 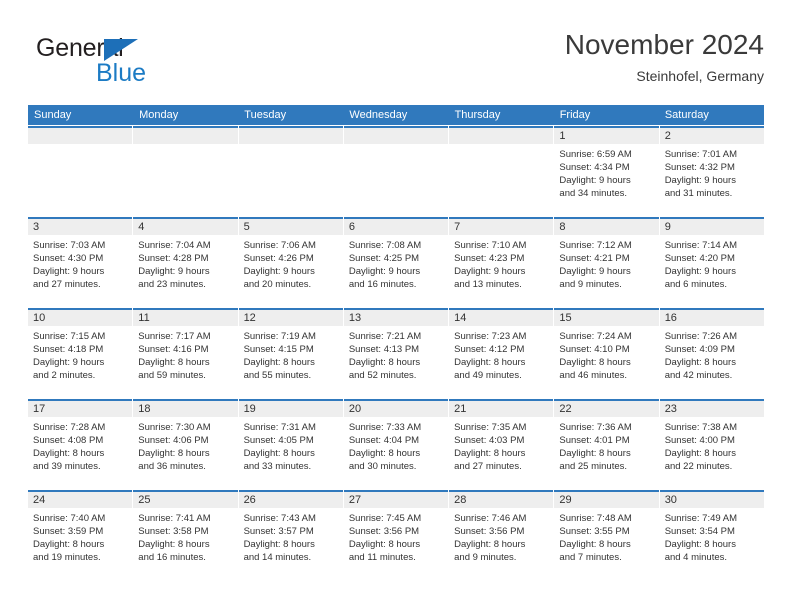 What do you see at coordinates (126, 63) in the screenshot?
I see `generalblue-logo: General Blue` at bounding box center [126, 63].